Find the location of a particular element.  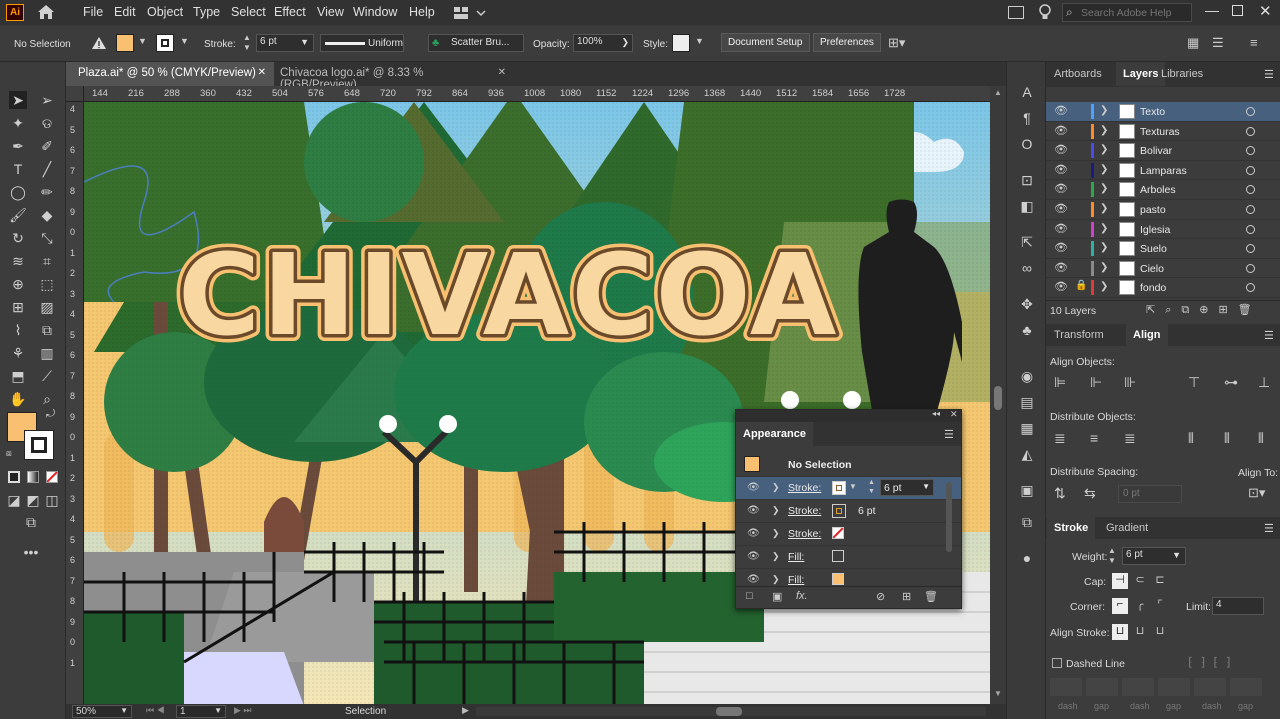

slice-tool-icon: ⟋ is located at coordinates (47, 376).